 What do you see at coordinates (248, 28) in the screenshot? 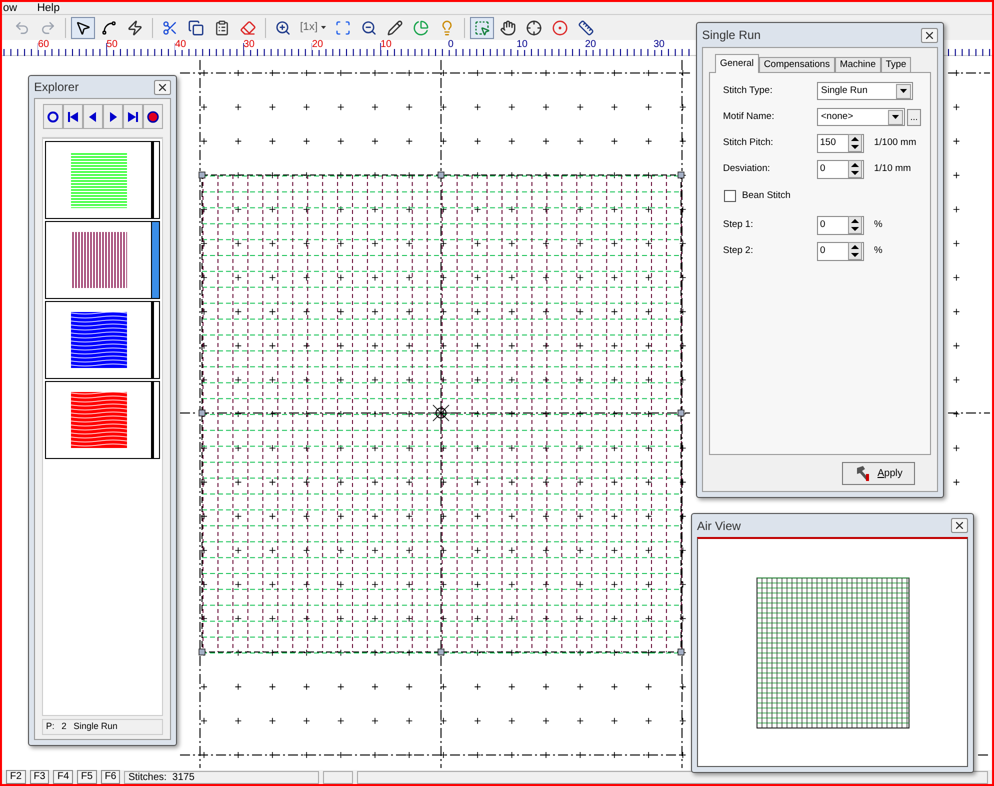
I see `eraser-icon` at bounding box center [248, 28].